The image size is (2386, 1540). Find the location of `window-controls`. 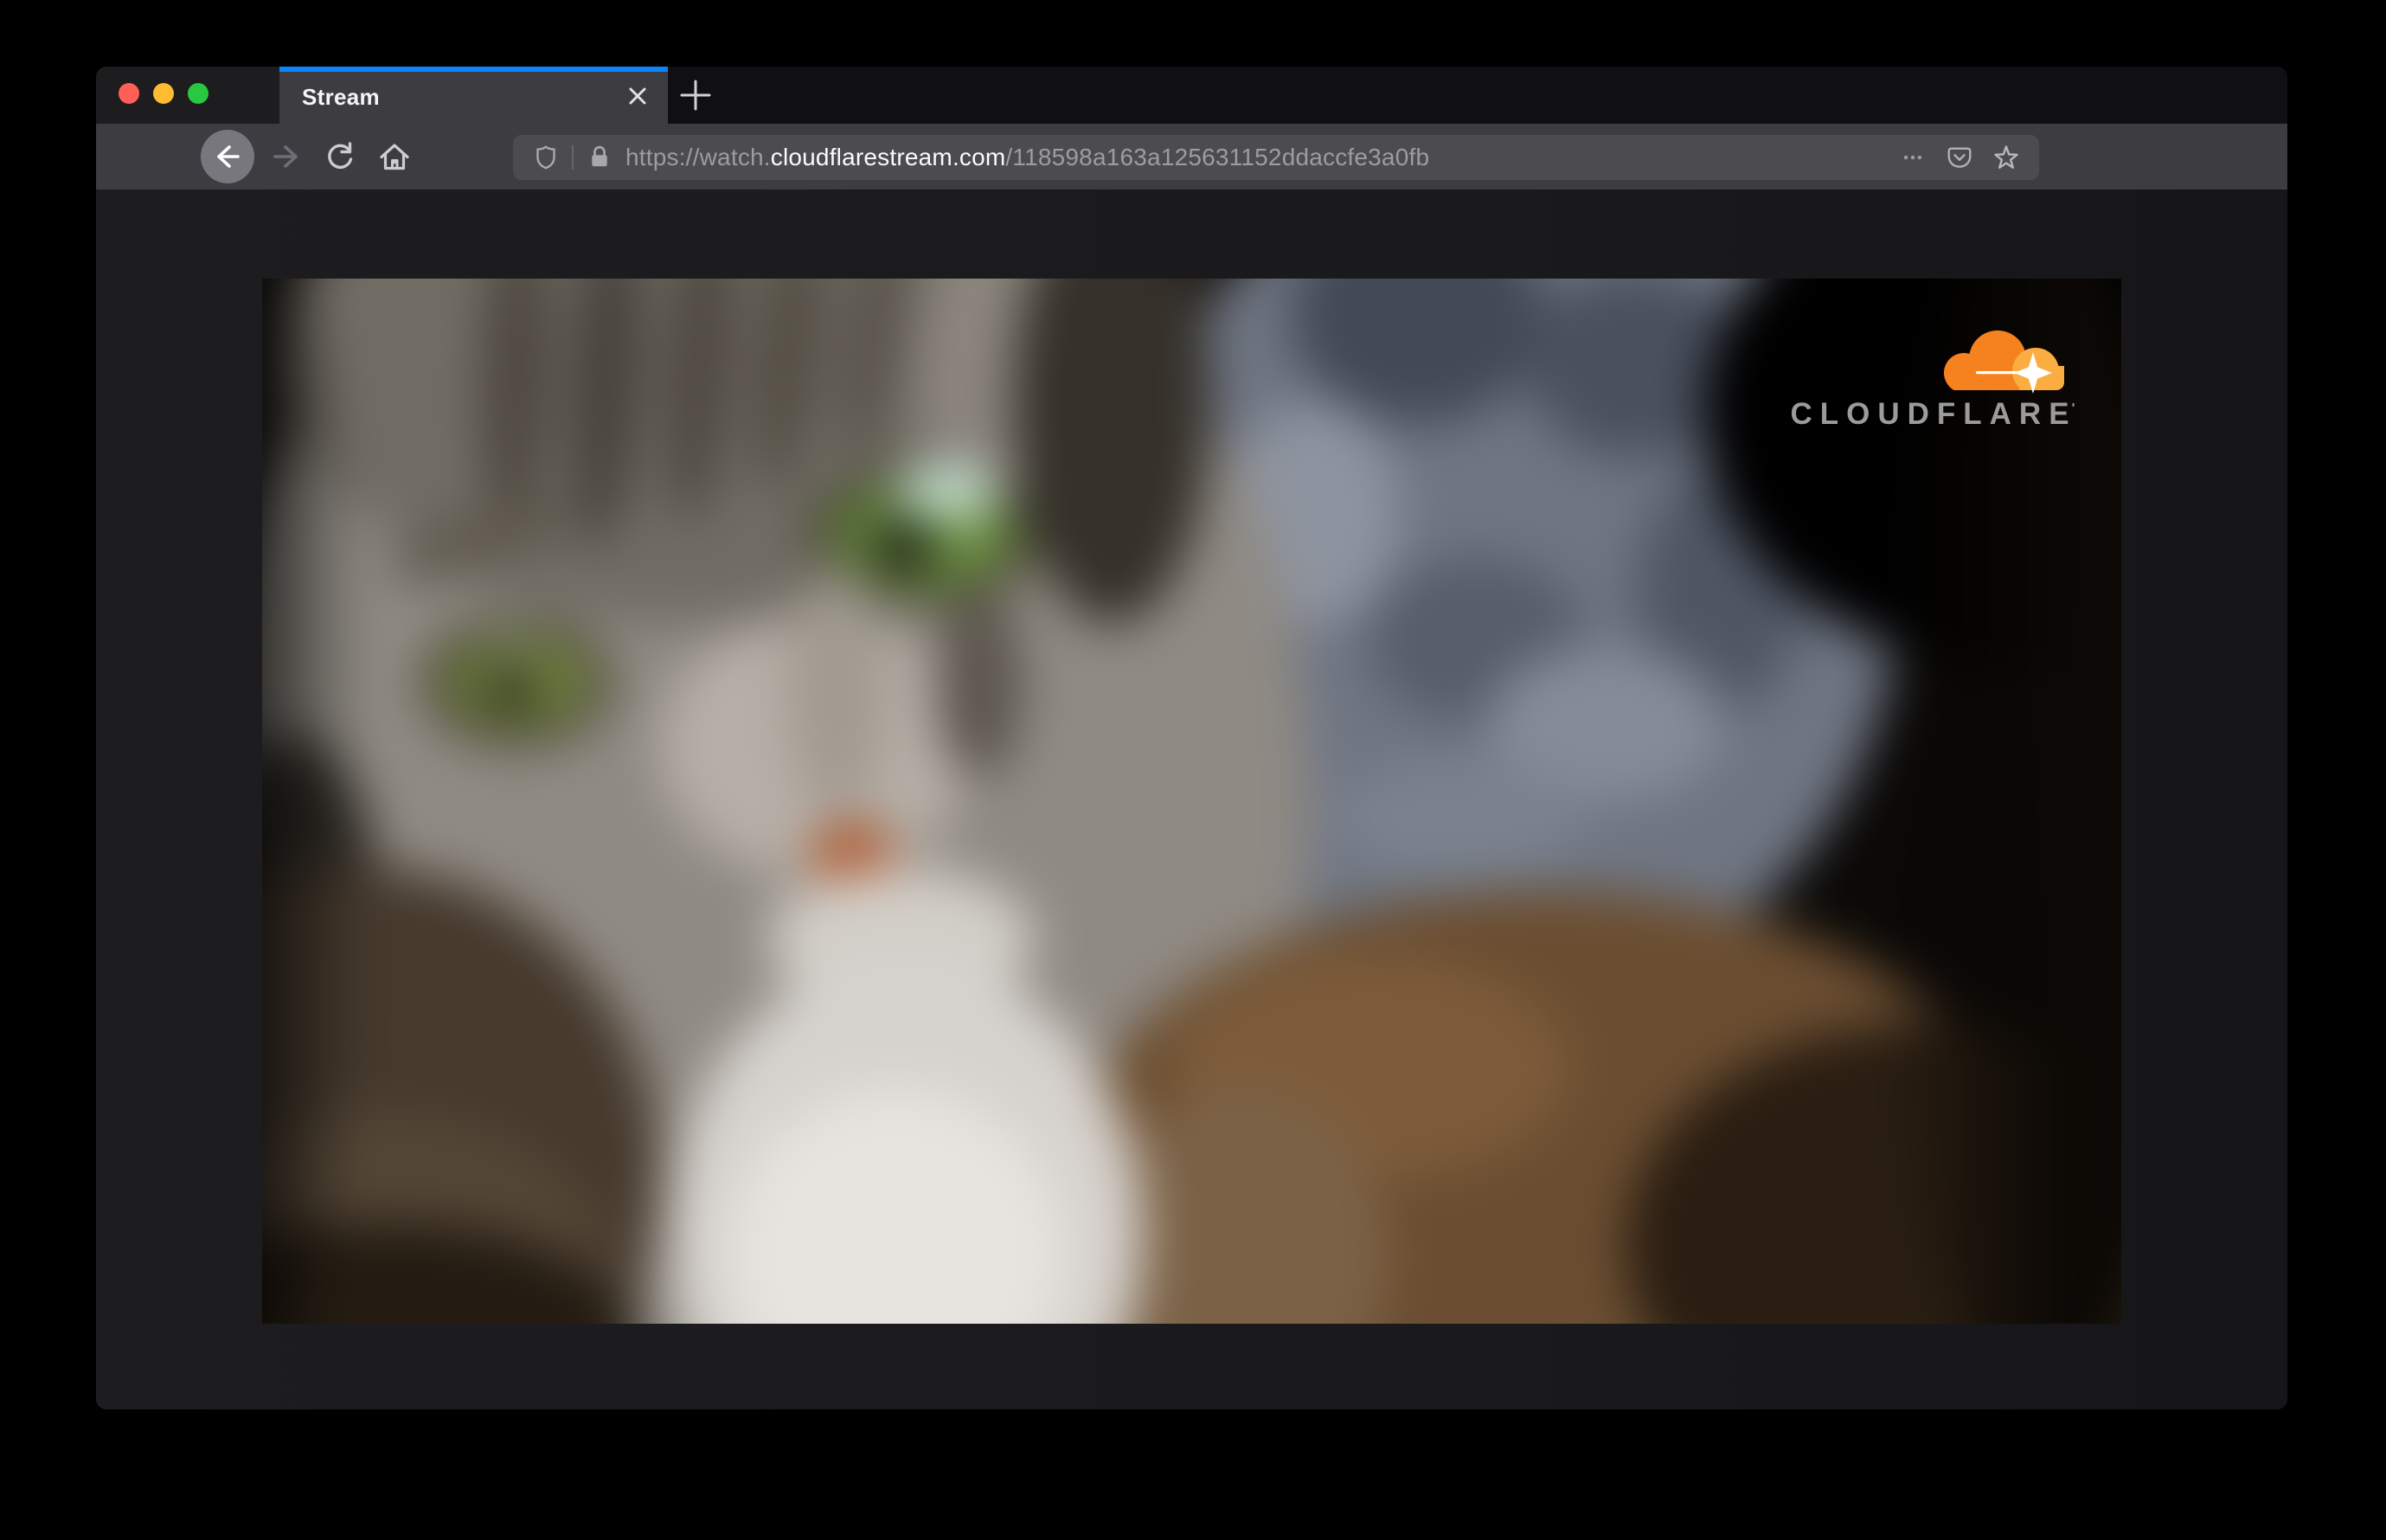

window-controls is located at coordinates (163, 93).